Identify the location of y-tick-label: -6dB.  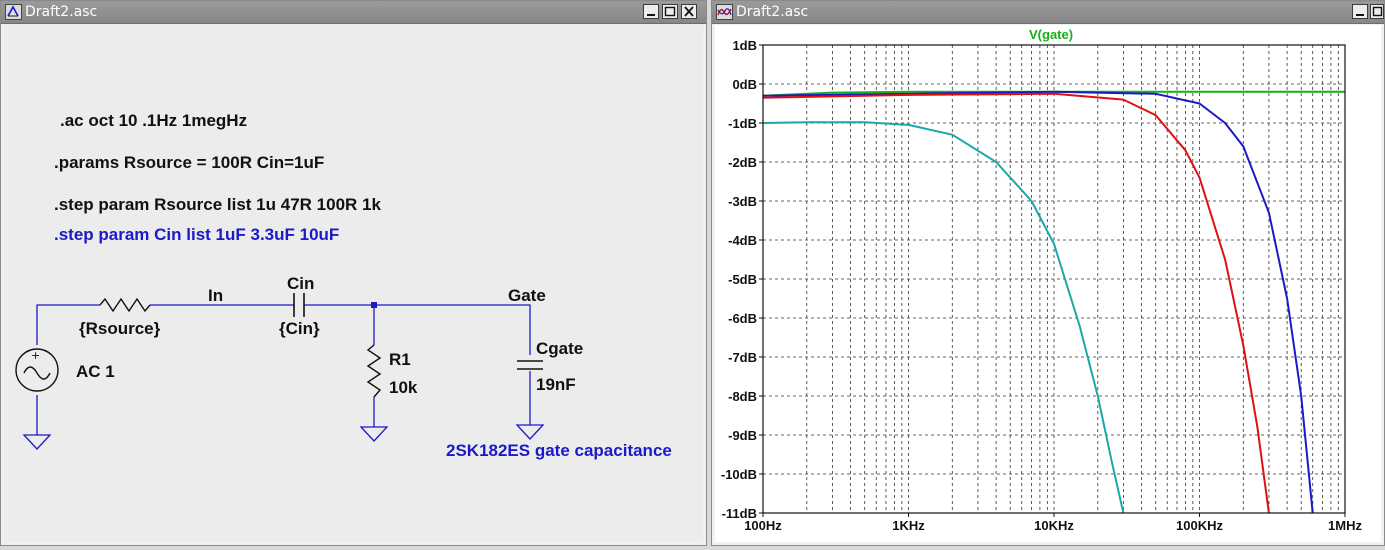
(742, 318).